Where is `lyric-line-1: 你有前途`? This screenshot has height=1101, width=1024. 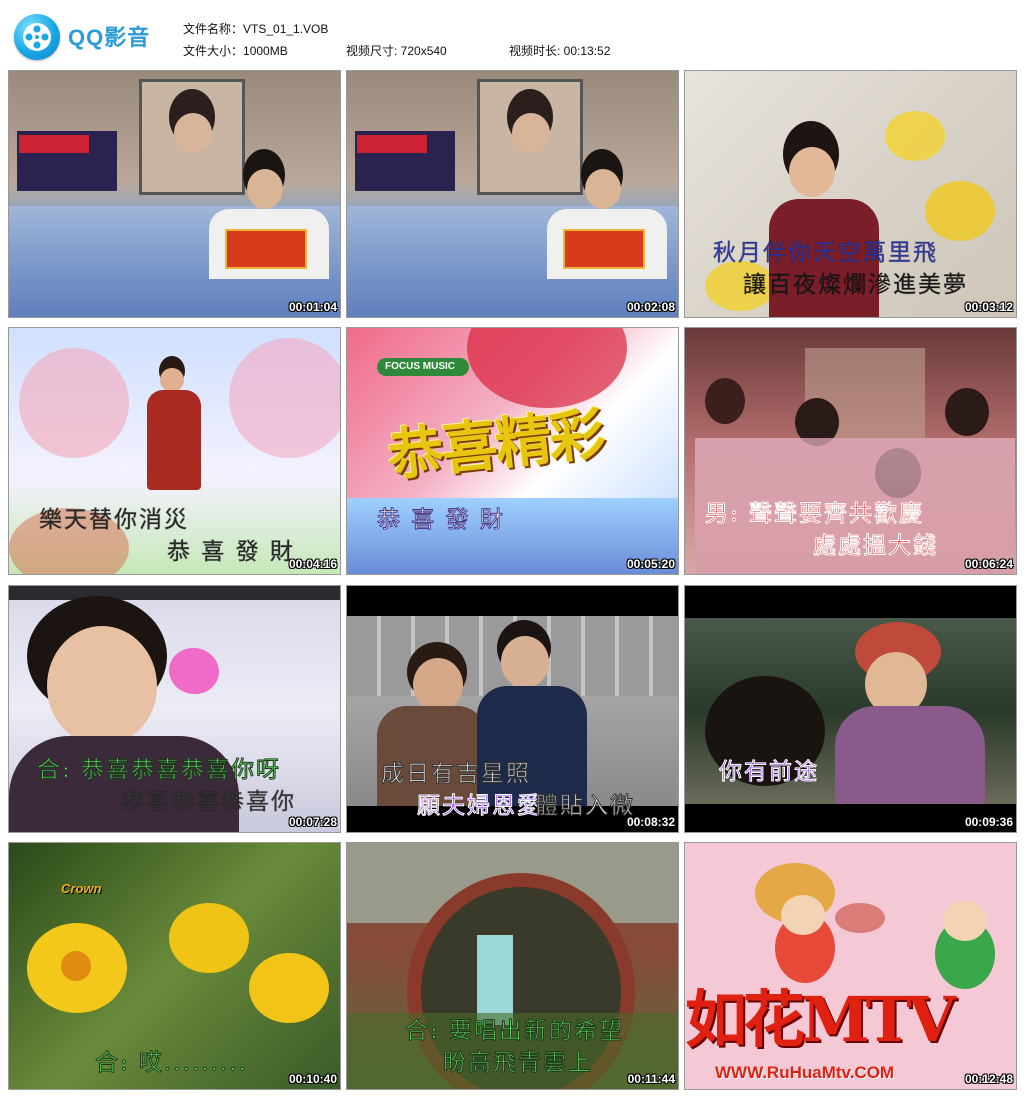
lyric-line-1: 你有前途 is located at coordinates (769, 772).